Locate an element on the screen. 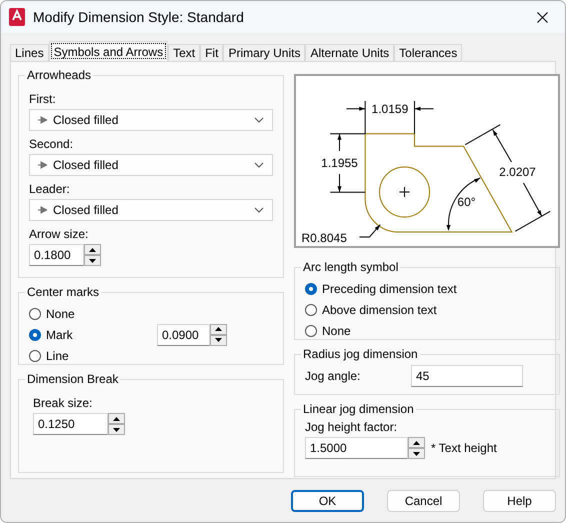  field-label: Leader: is located at coordinates (50, 189).